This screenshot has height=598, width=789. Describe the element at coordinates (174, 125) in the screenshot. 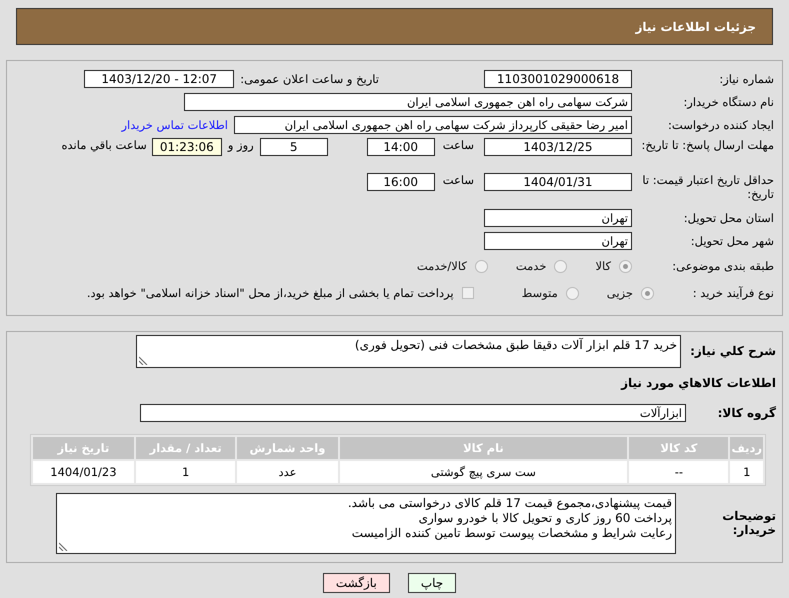

I see `contact-link: اطلاعات تماس خریدار` at that location.